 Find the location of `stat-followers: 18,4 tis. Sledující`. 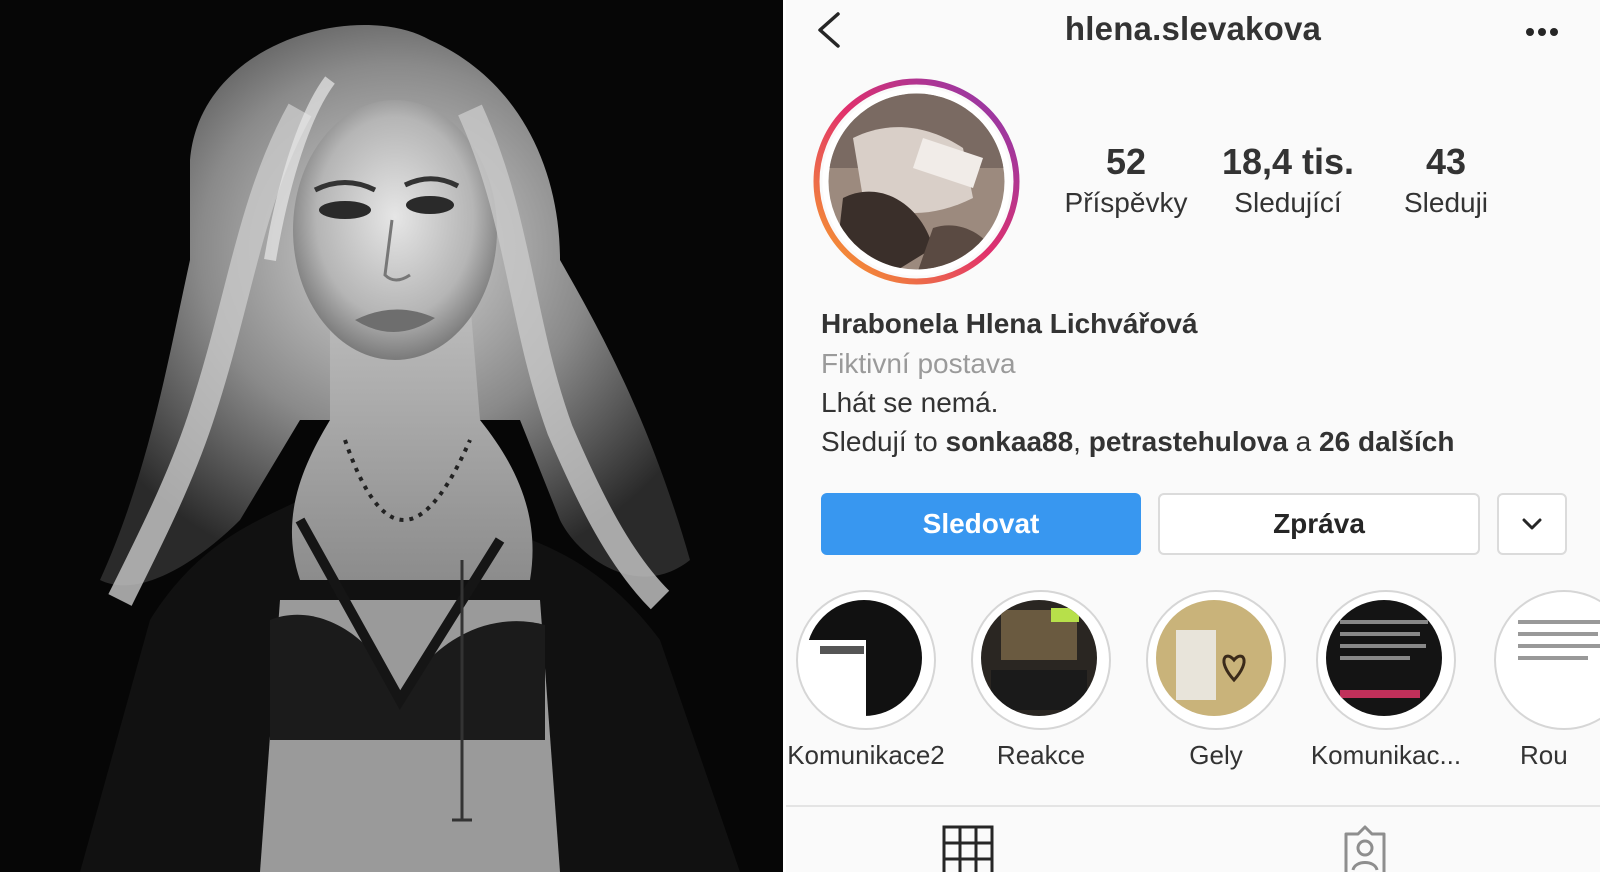

stat-followers: 18,4 tis. Sledující is located at coordinates (1288, 181).